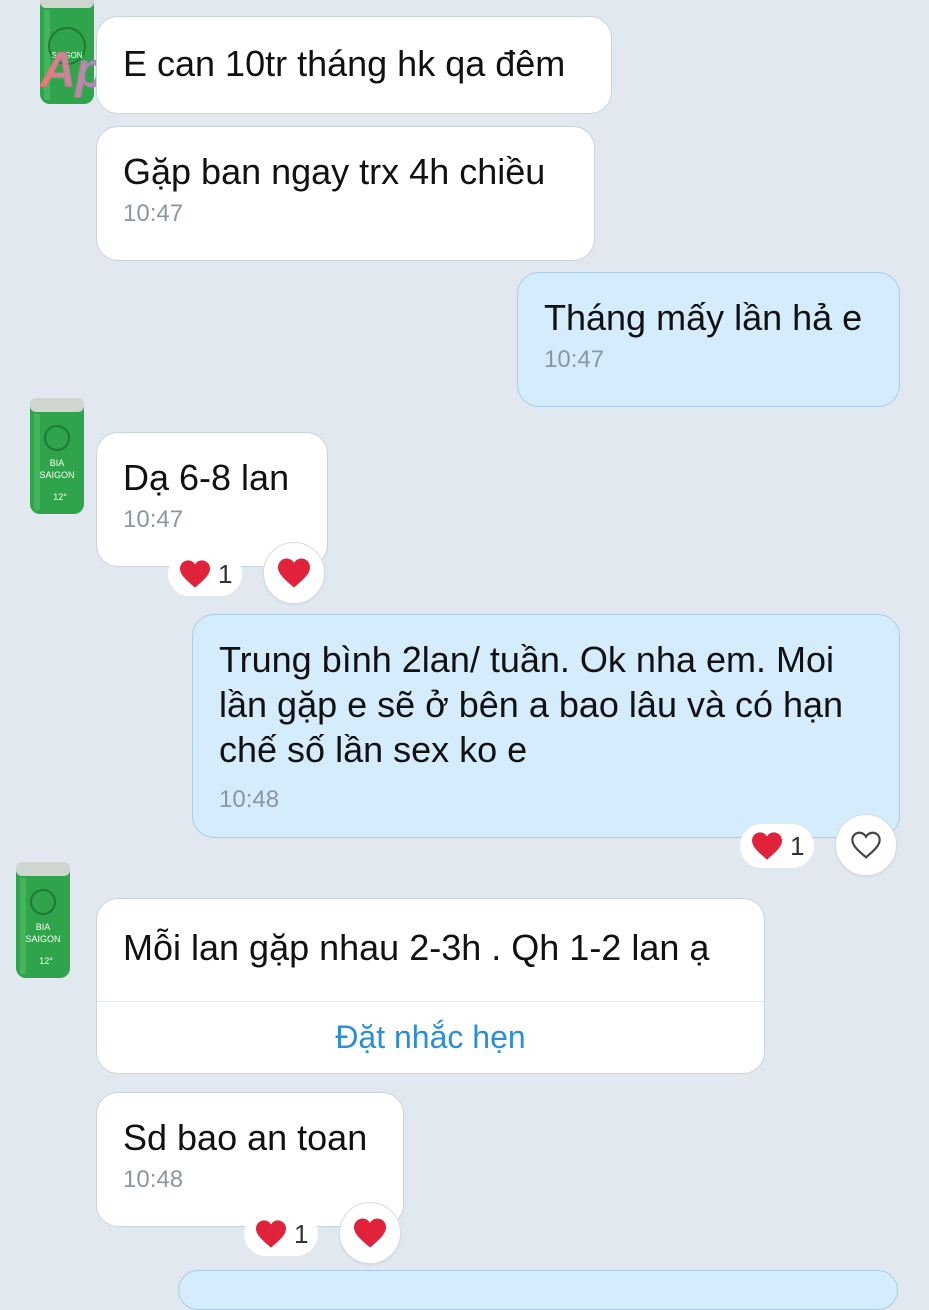 The image size is (929, 1310). I want to click on heart-outline-icon, so click(866, 845).